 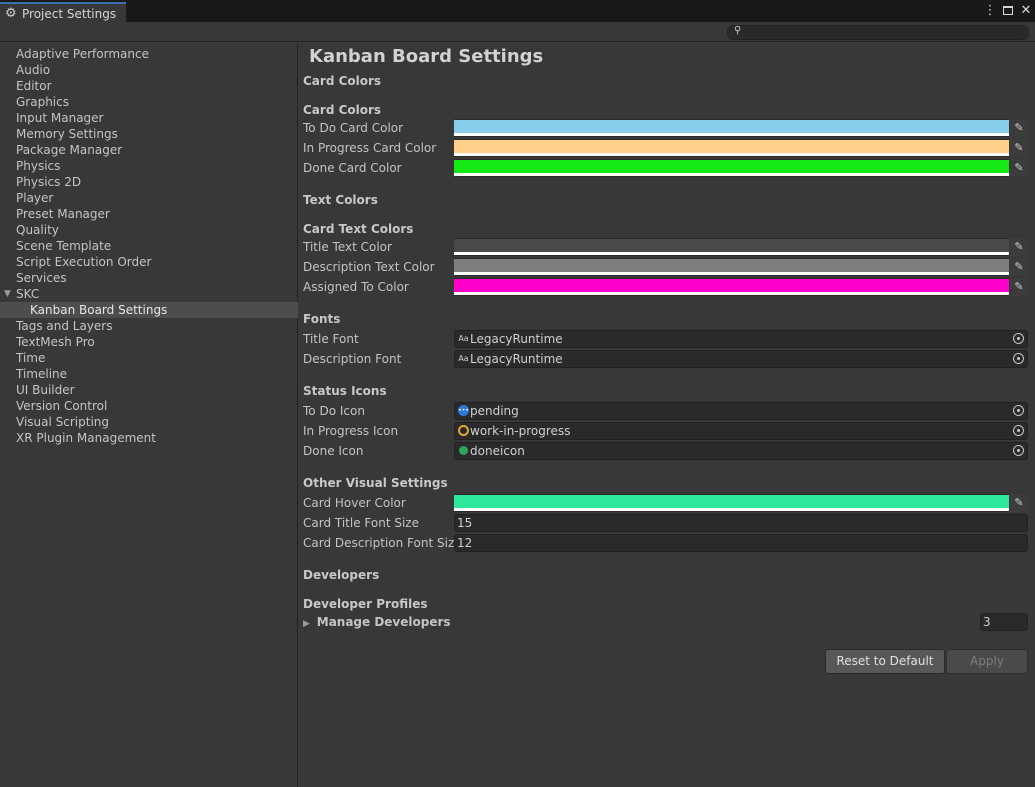 What do you see at coordinates (375, 483) in the screenshot?
I see `other-visual-settings-header: Other Visual Settings` at bounding box center [375, 483].